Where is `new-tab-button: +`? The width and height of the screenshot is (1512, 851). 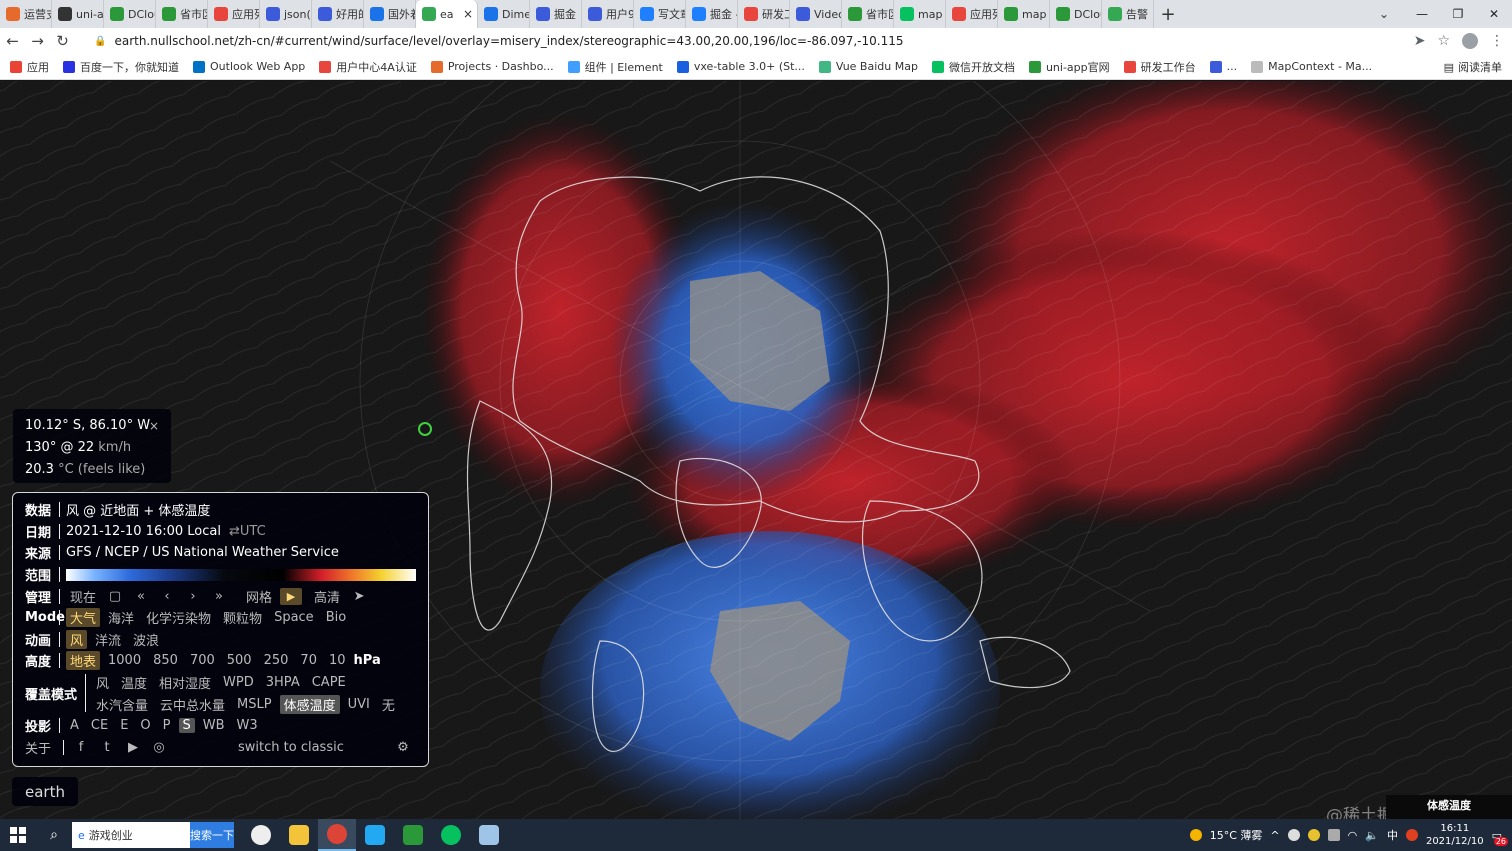 new-tab-button: + is located at coordinates (1168, 14).